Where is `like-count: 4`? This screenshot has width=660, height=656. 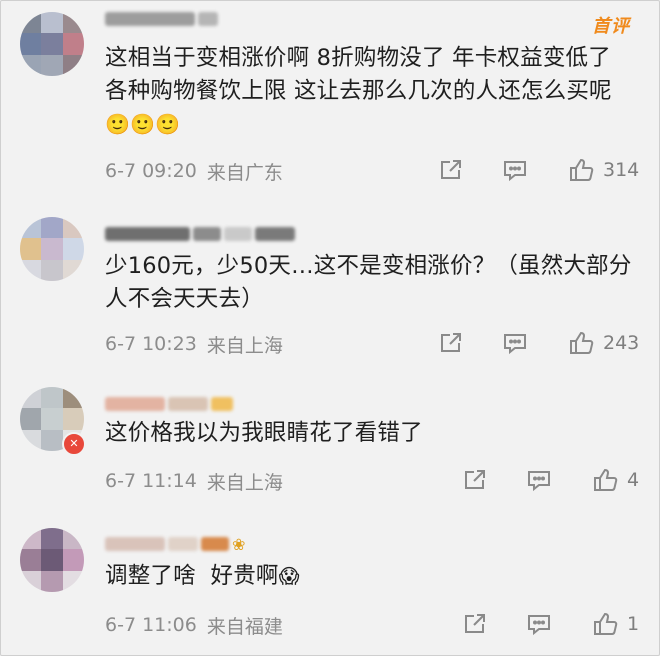 like-count: 4 is located at coordinates (633, 480).